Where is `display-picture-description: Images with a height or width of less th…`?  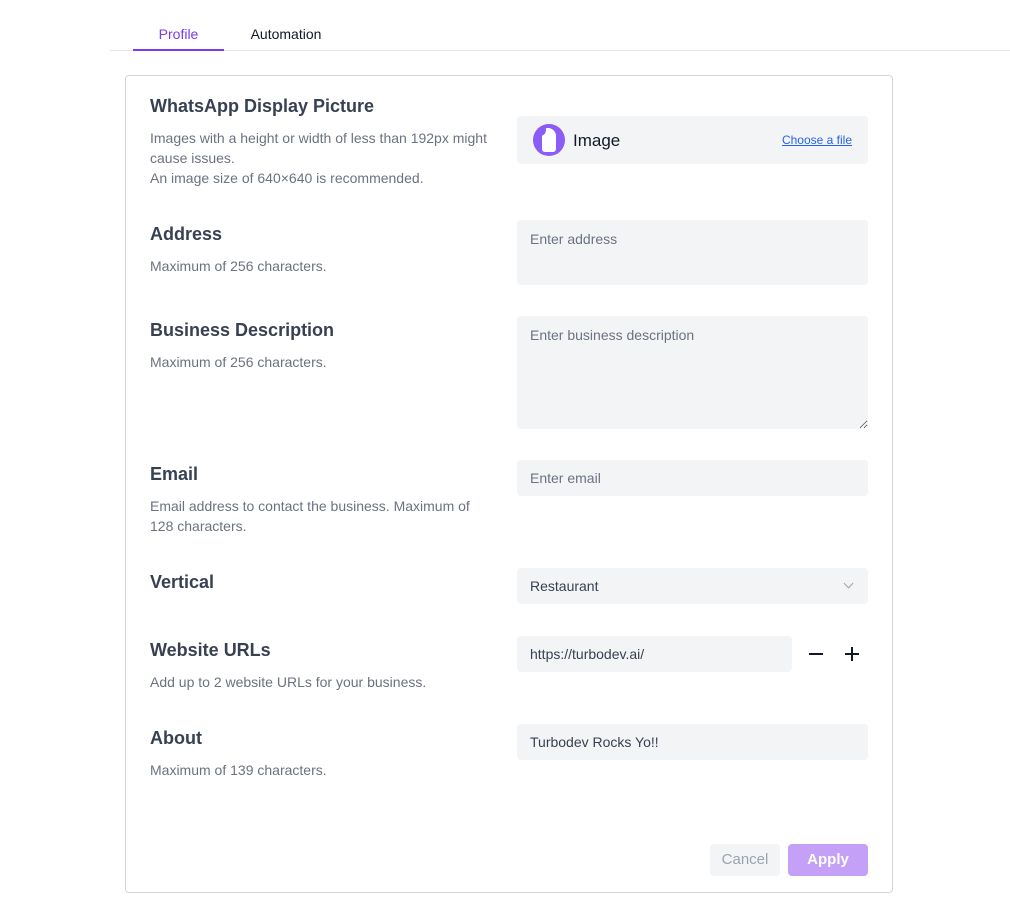 display-picture-description: Images with a height or width of less th… is located at coordinates (322, 158).